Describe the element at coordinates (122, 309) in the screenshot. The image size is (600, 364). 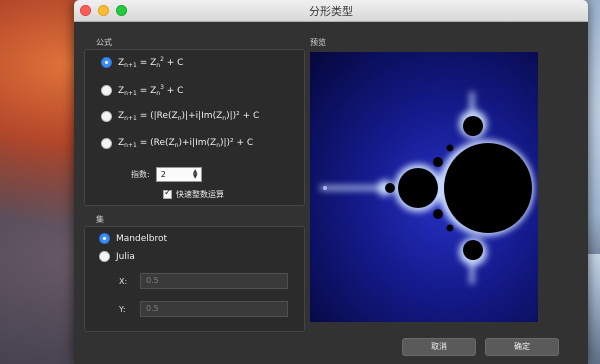
I see `y-label: Y:` at that location.